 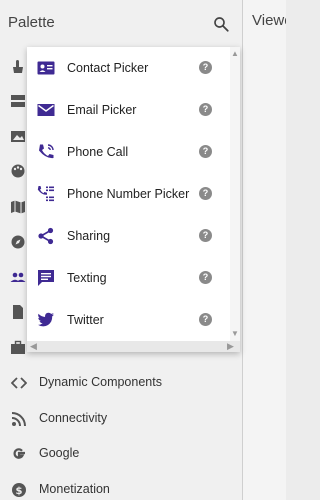 What do you see at coordinates (33, 346) in the screenshot?
I see `scroll-left-arrow: ◀` at bounding box center [33, 346].